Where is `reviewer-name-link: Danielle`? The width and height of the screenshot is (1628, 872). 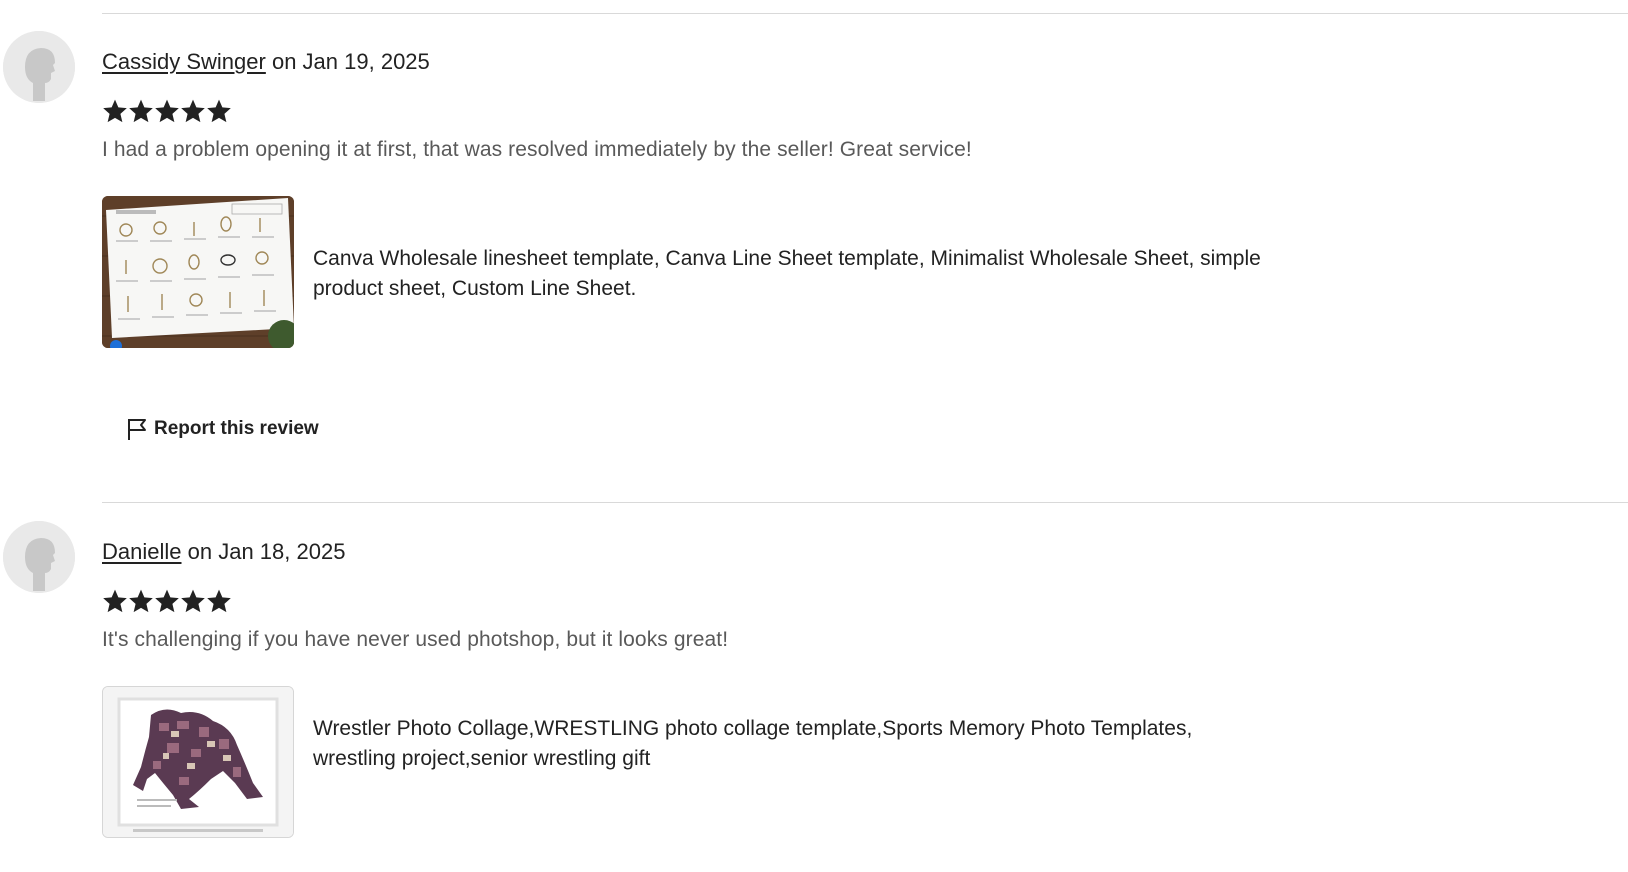
reviewer-name-link: Danielle is located at coordinates (142, 551).